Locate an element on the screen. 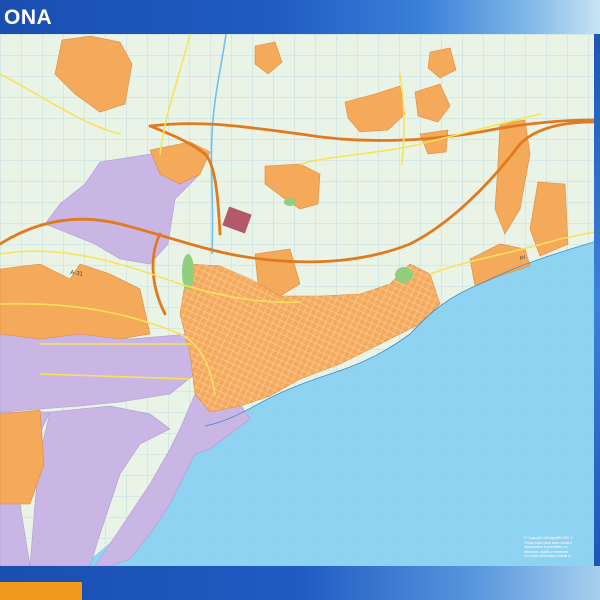  bottom-band is located at coordinates (300, 583).